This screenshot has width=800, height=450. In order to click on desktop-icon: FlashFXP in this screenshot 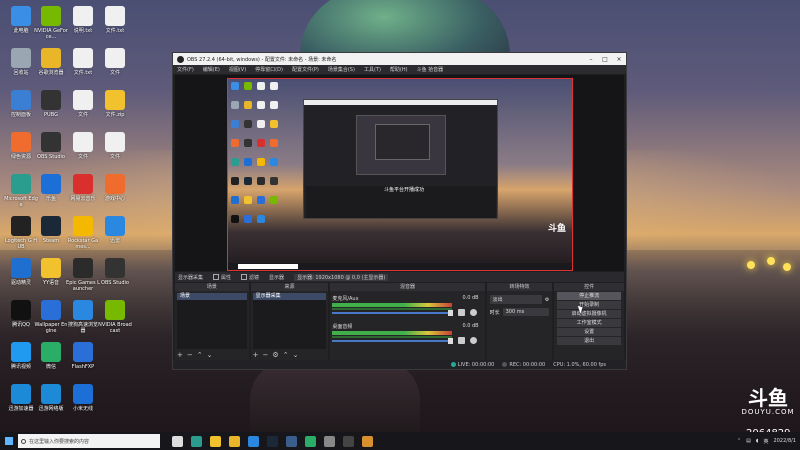, I will do `click(83, 356)`.